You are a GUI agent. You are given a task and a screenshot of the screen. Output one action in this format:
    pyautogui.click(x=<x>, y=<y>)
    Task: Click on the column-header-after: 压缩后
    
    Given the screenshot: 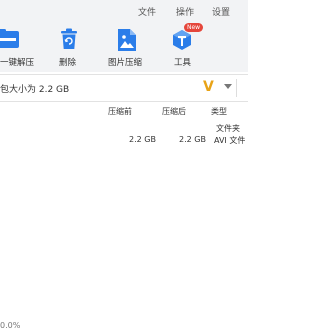 What is the action you would take?
    pyautogui.click(x=174, y=111)
    